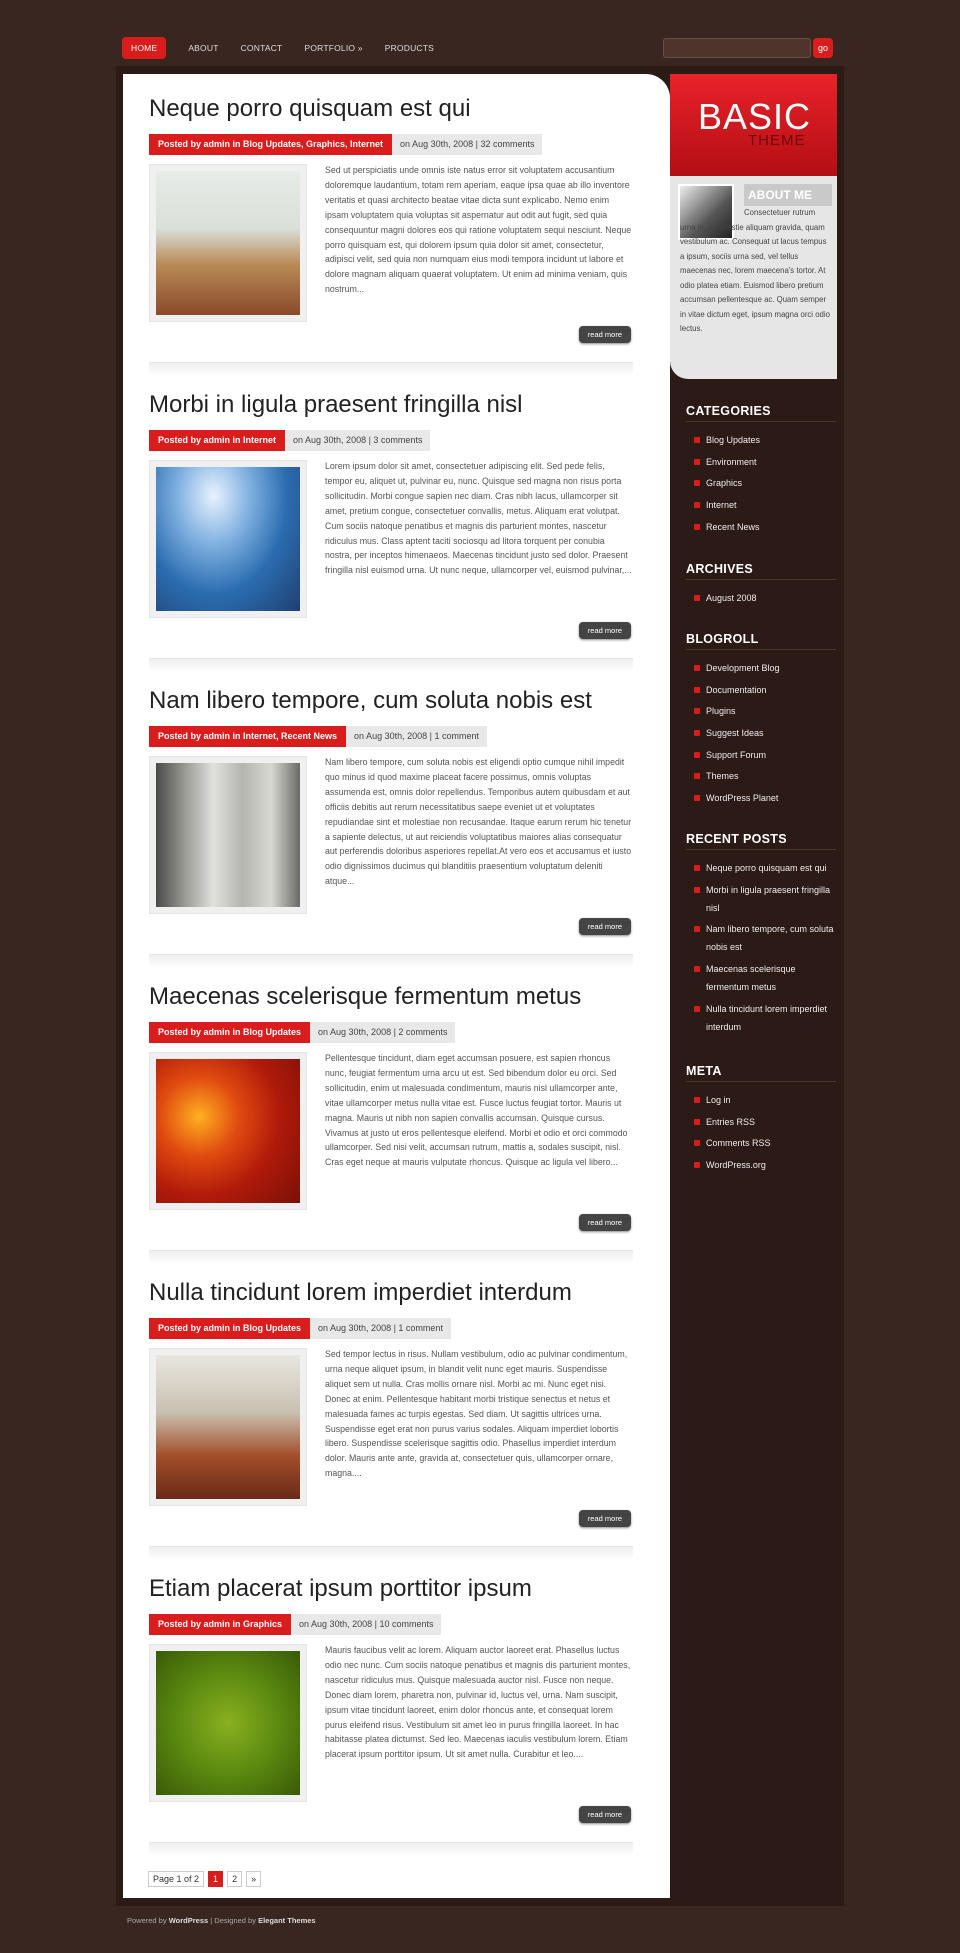 This screenshot has width=960, height=1953. I want to click on recent-post-link: Nam libero tempore, cum soluta nobis est, so click(761, 938).